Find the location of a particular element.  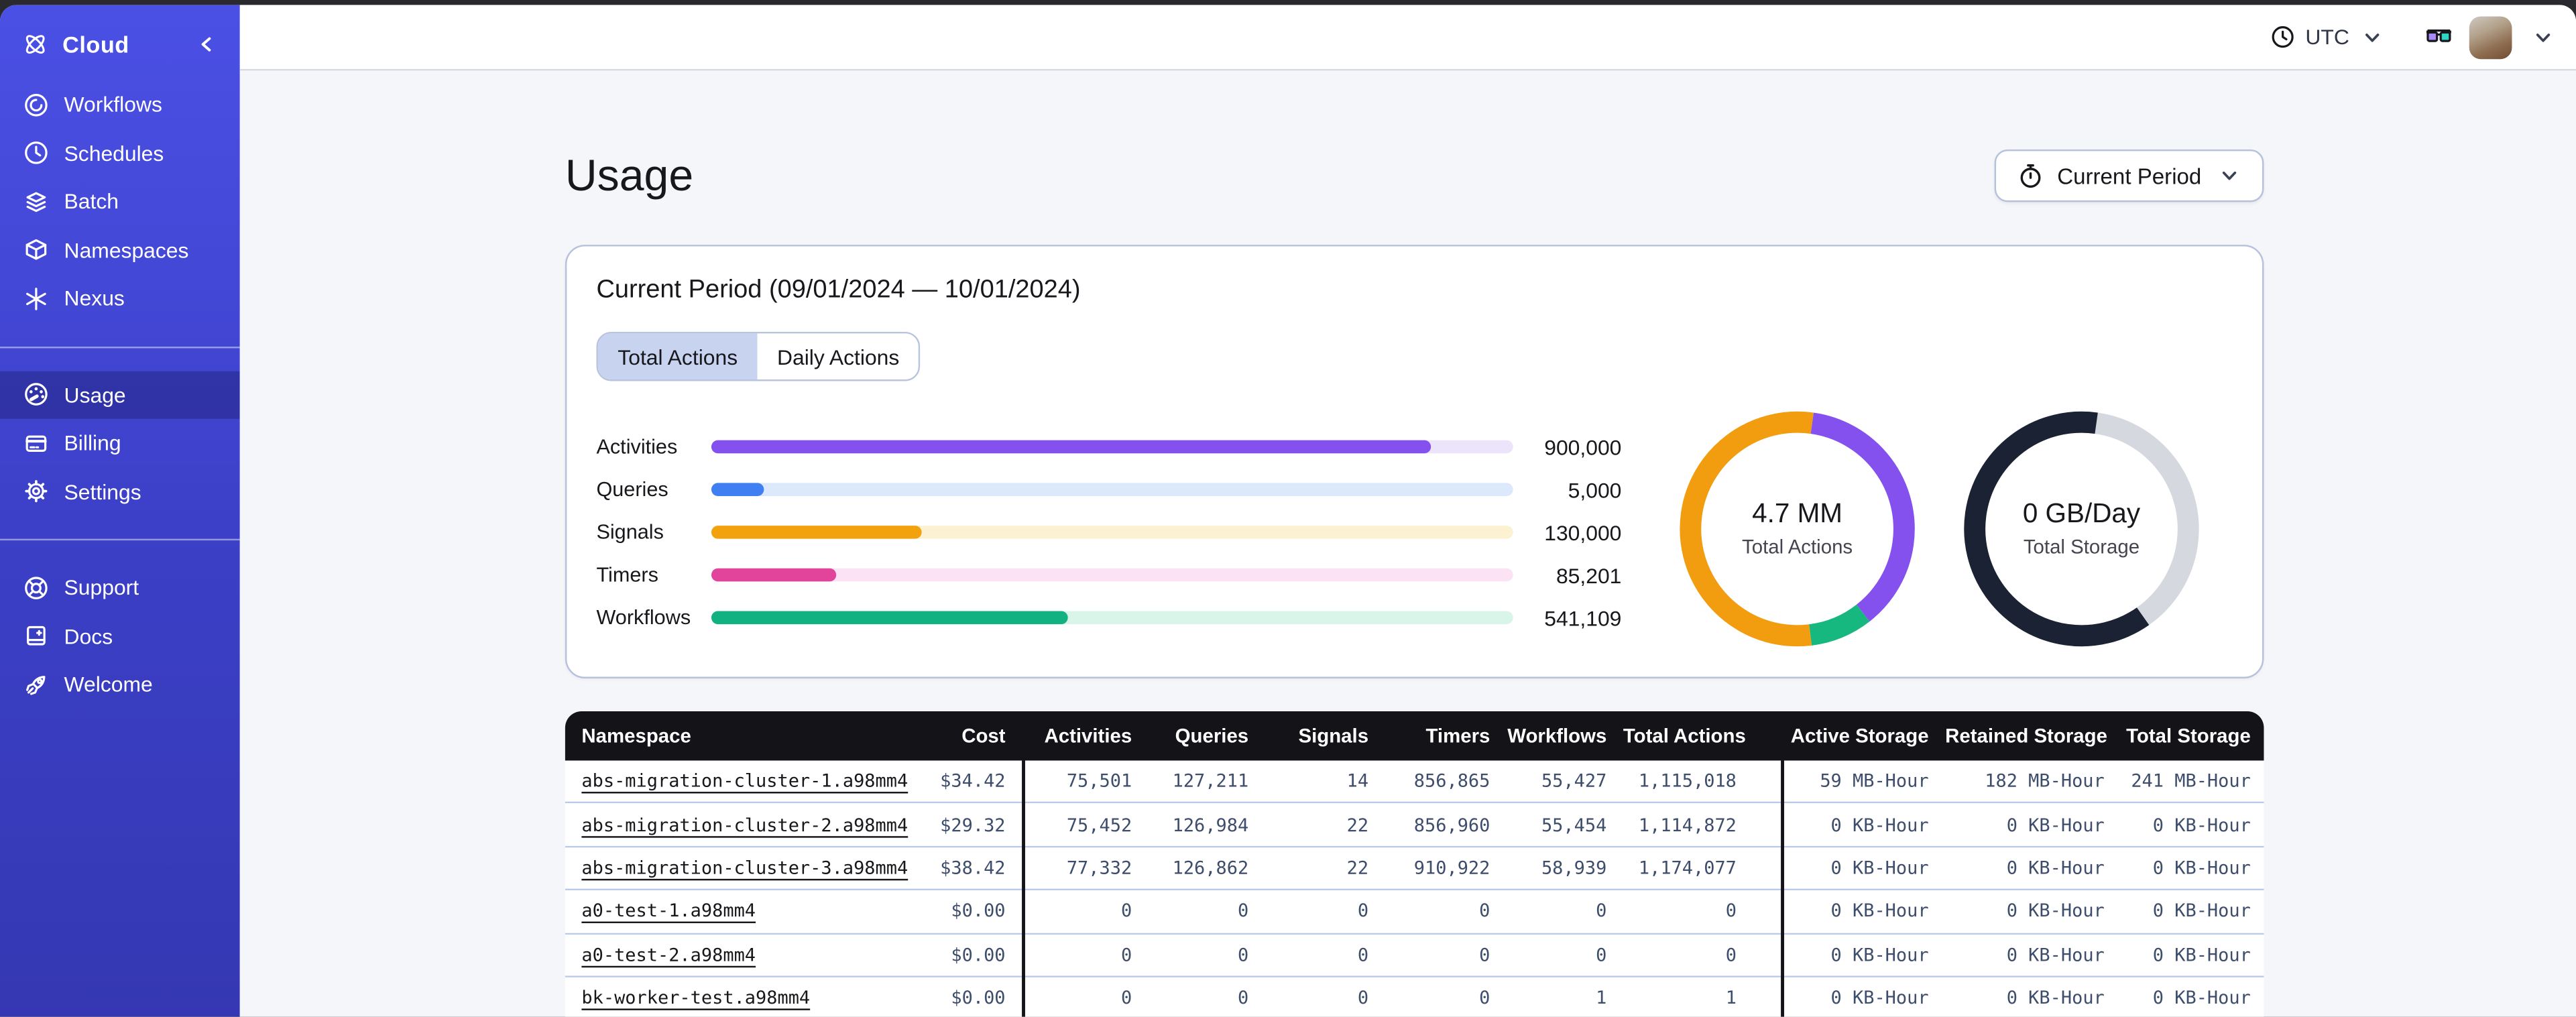

cell-queries: 126,862 is located at coordinates (1210, 868).